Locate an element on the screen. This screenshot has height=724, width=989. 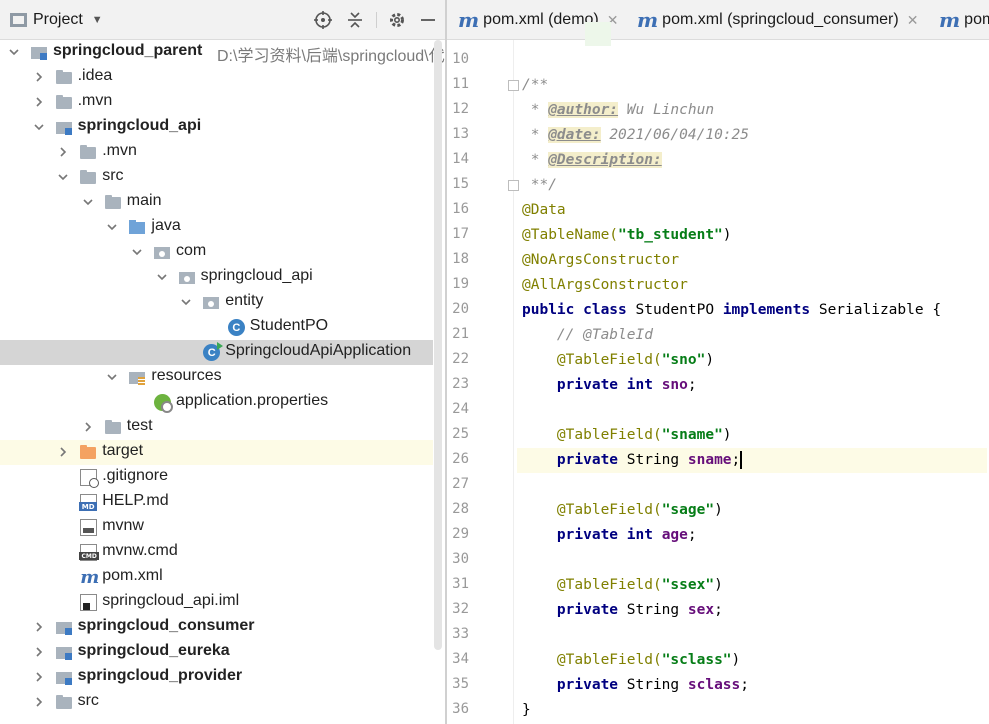
code-line: @TableName("tb_student") is located at coordinates (755, 235).